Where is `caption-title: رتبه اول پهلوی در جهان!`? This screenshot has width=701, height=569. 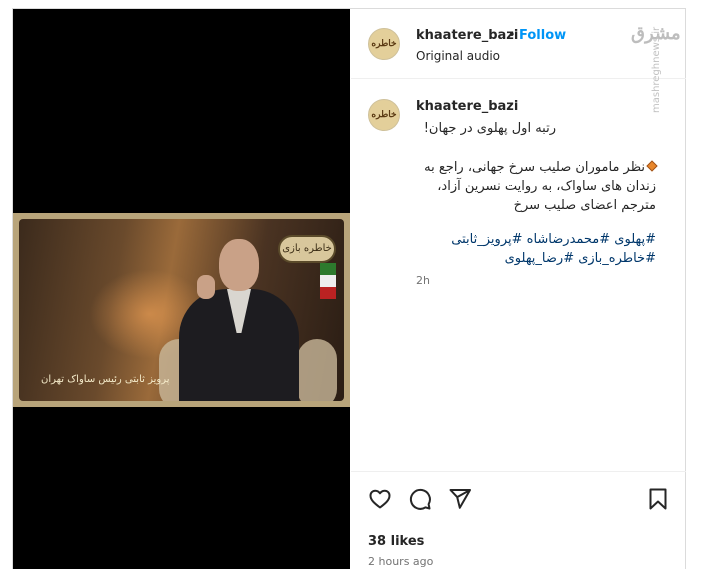
caption-title: رتبه اول پهلوی در جهان! is located at coordinates (489, 128).